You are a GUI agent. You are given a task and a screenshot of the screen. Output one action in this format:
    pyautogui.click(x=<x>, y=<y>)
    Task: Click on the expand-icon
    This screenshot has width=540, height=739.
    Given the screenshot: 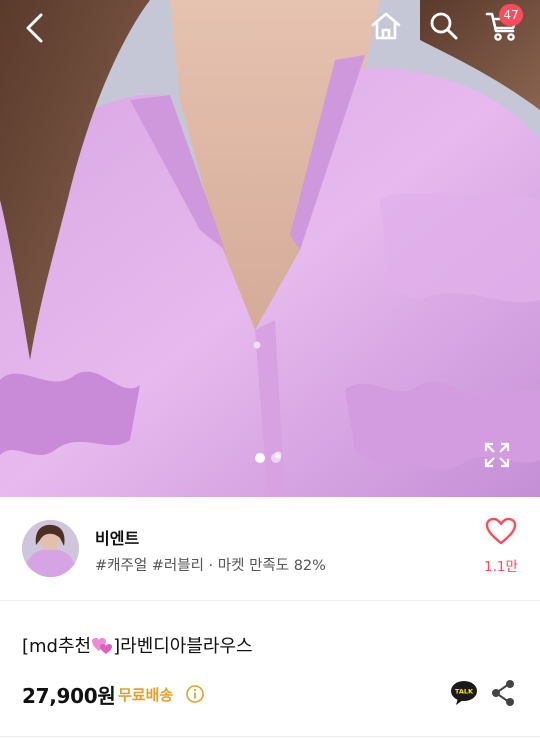 What is the action you would take?
    pyautogui.click(x=497, y=455)
    